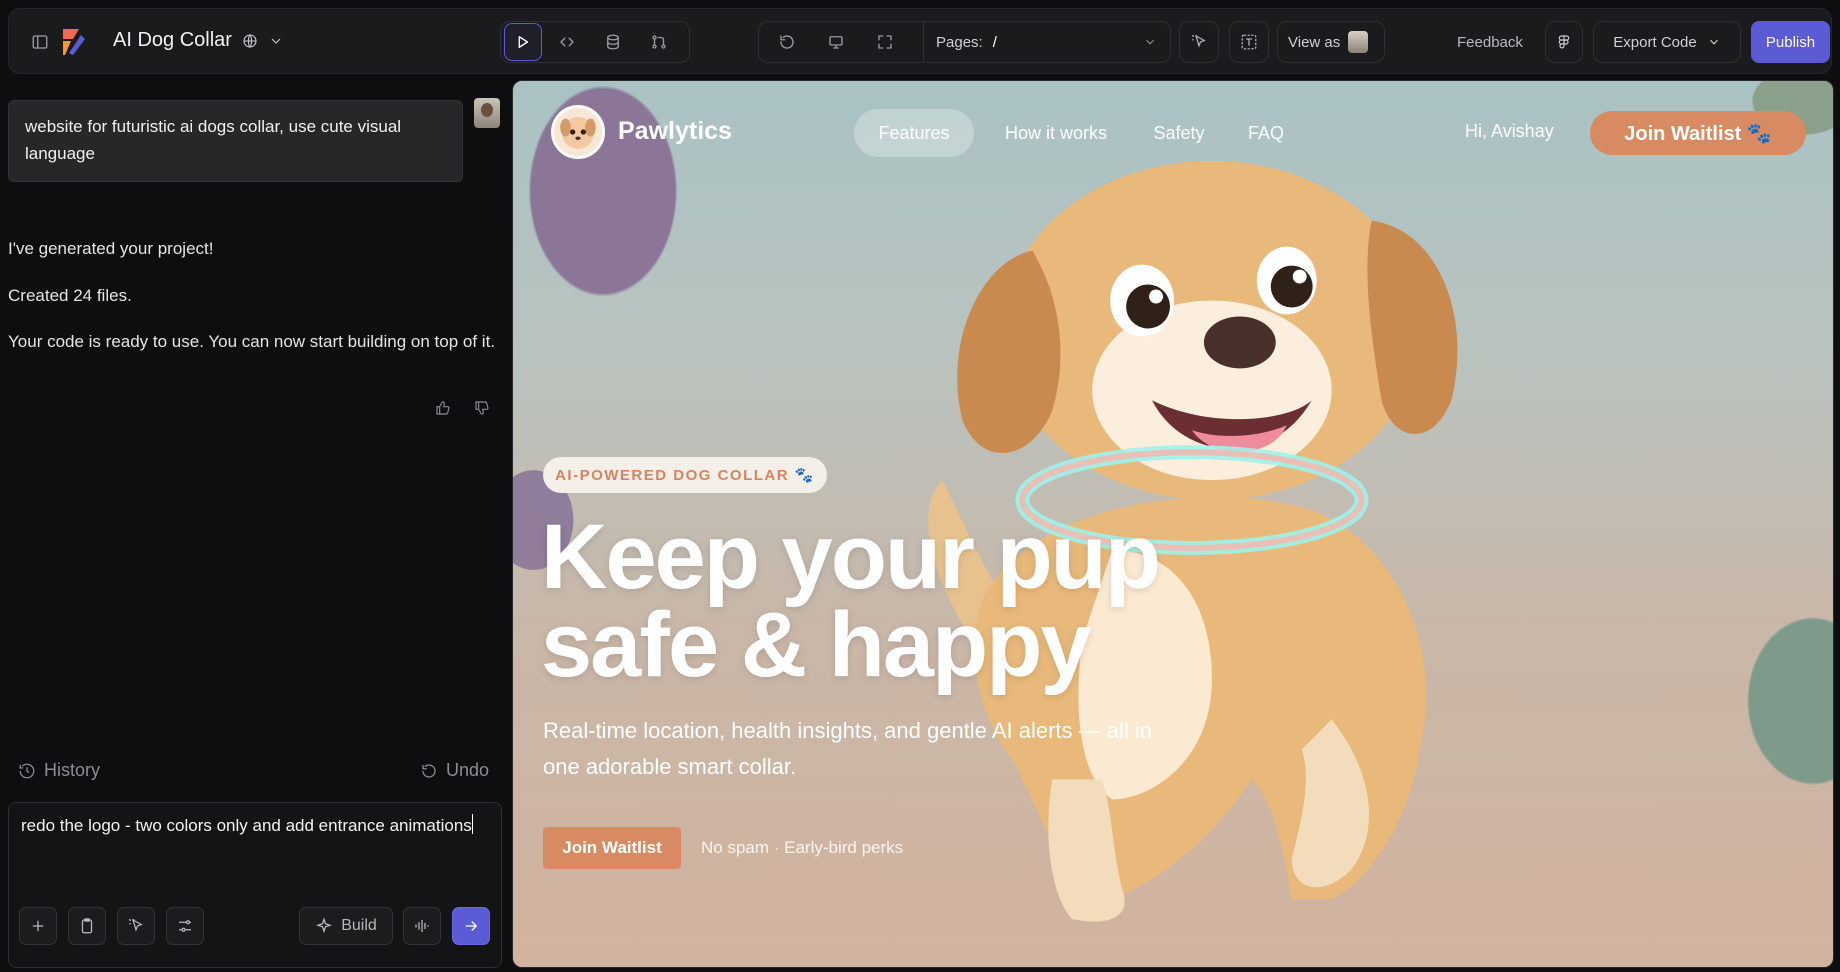 The image size is (1840, 972). I want to click on view-as-label: View as, so click(1314, 42).